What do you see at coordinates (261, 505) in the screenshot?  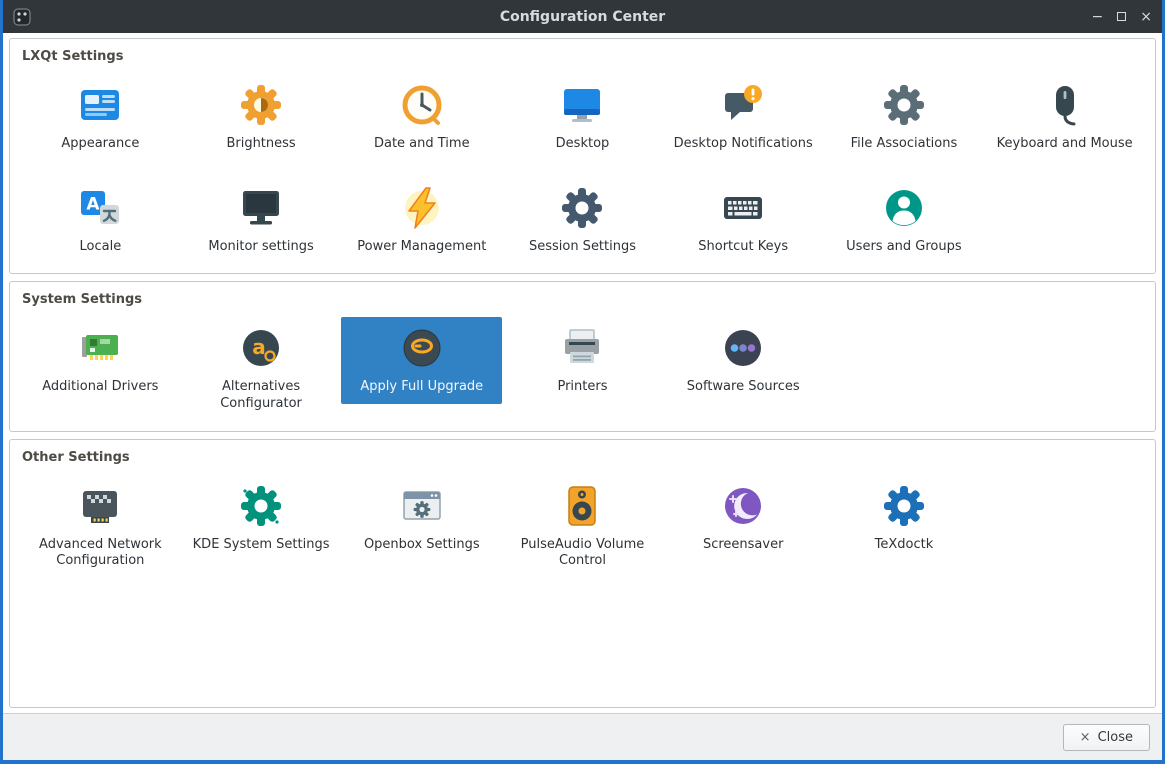 I see `kde-system-settings-icon` at bounding box center [261, 505].